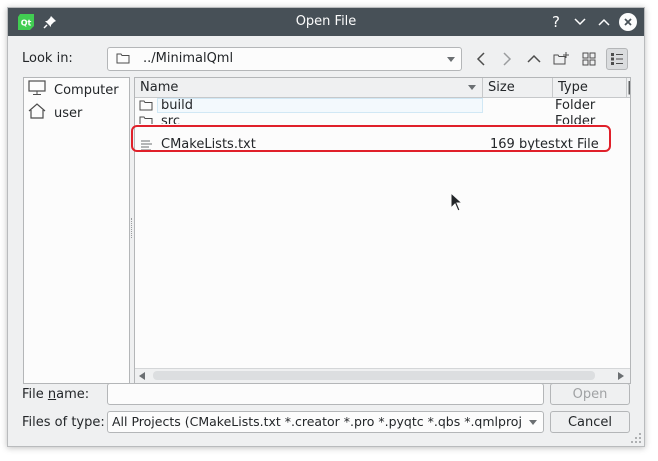  Describe the element at coordinates (374, 375) in the screenshot. I see `scrollbar-thumb` at that location.